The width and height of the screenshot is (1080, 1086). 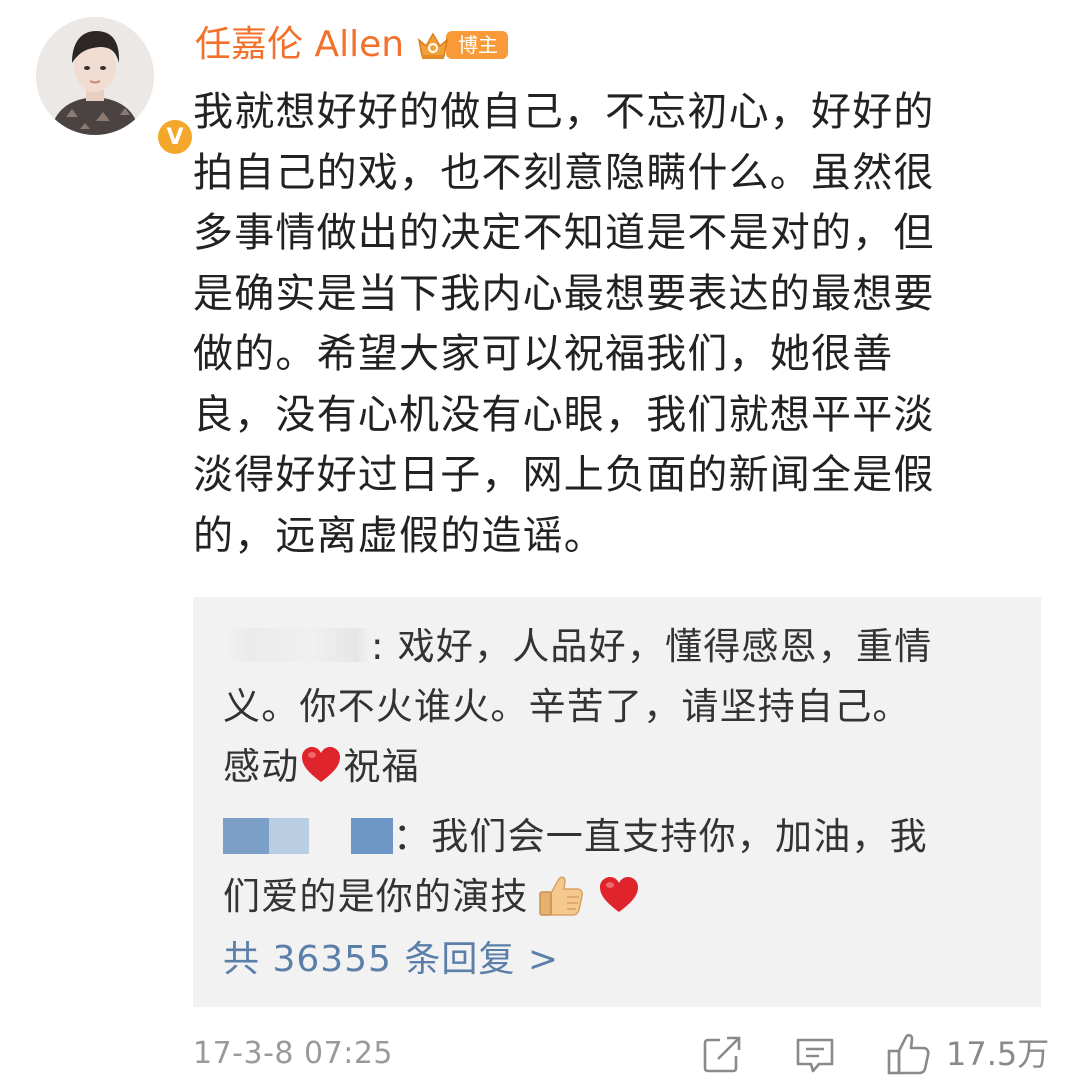 What do you see at coordinates (391, 960) in the screenshot?
I see `more-replies-link: 共 36355 条回复 >` at bounding box center [391, 960].